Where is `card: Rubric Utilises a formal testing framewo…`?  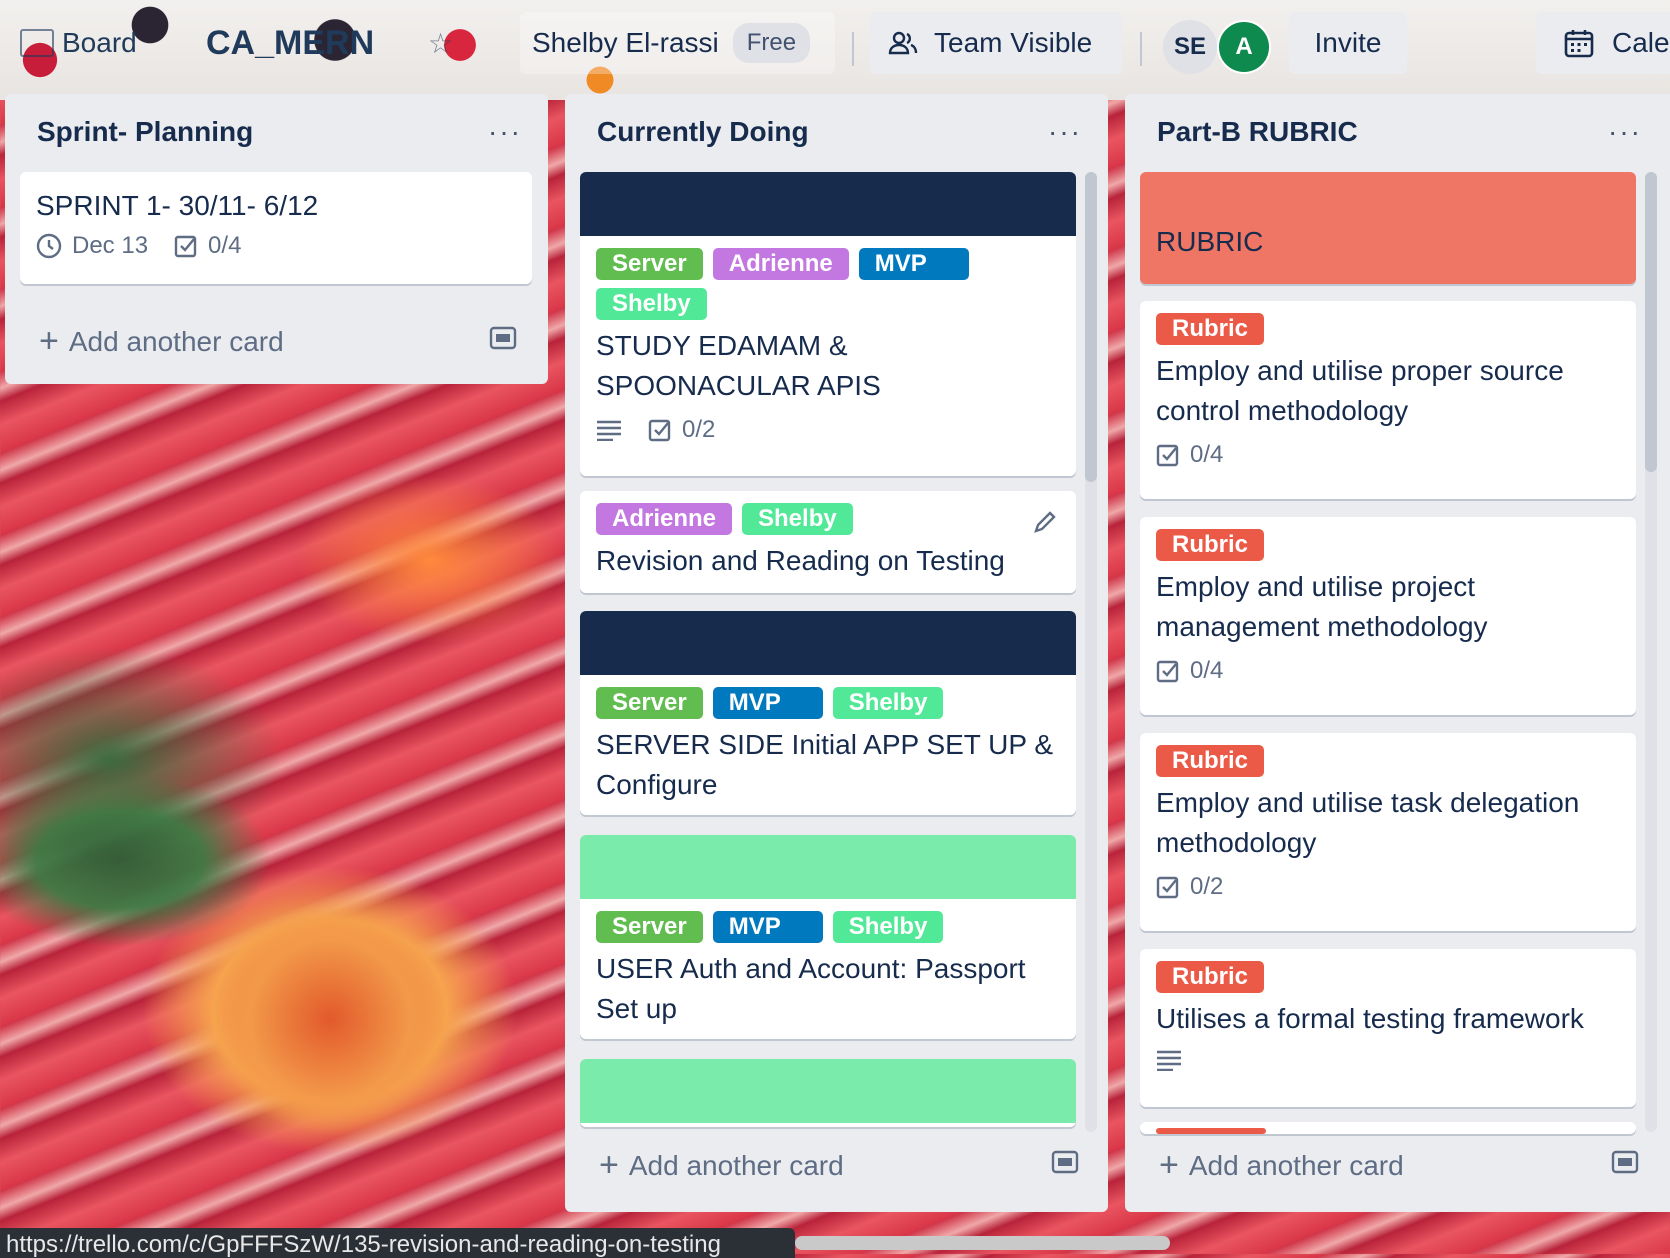 card: Rubric Utilises a formal testing framewo… is located at coordinates (1388, 1028).